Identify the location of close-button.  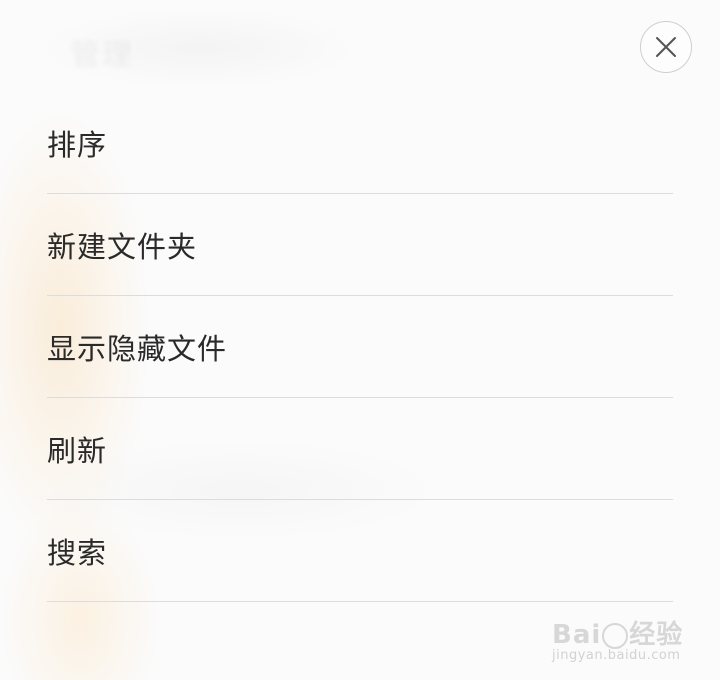
(666, 47).